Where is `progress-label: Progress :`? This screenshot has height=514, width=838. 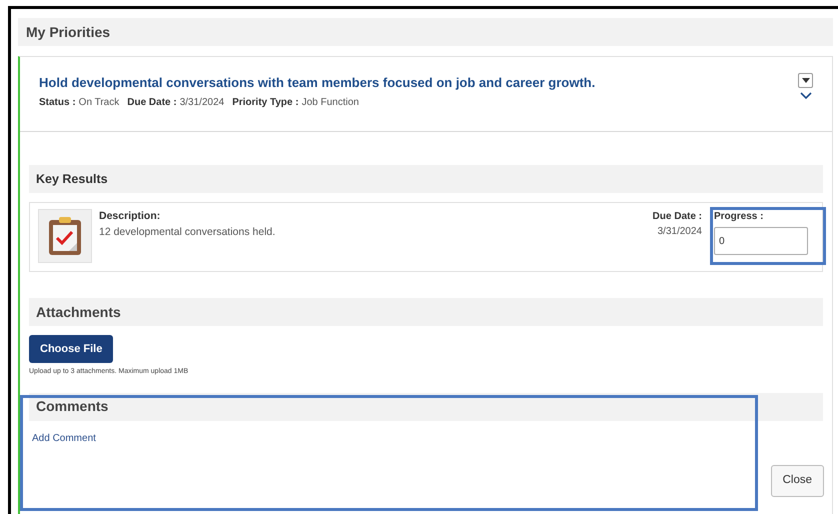
progress-label: Progress : is located at coordinates (739, 217).